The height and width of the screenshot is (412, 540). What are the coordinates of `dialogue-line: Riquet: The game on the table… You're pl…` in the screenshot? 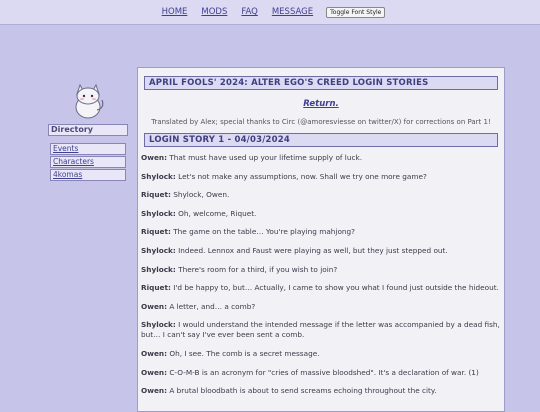 It's located at (321, 232).